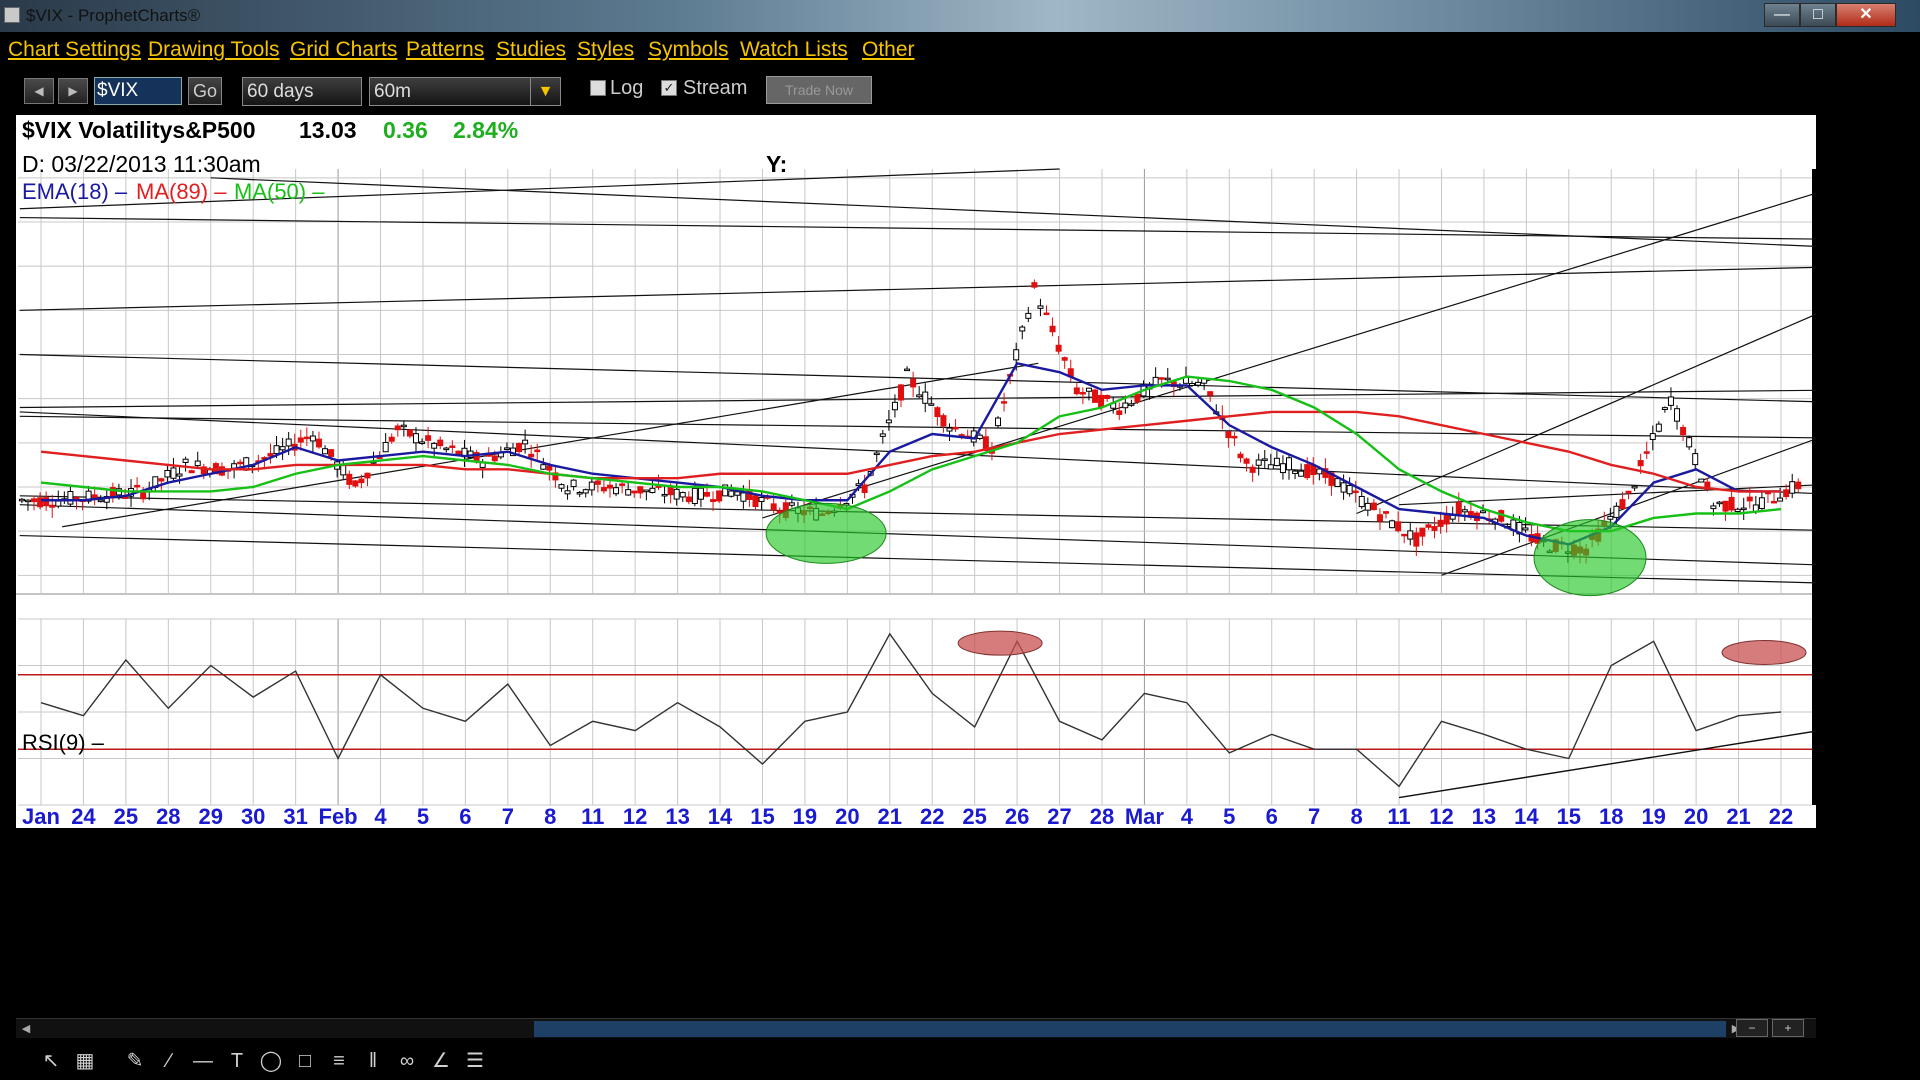 This screenshot has width=1920, height=1080. I want to click on symbol-input, so click(138, 91).